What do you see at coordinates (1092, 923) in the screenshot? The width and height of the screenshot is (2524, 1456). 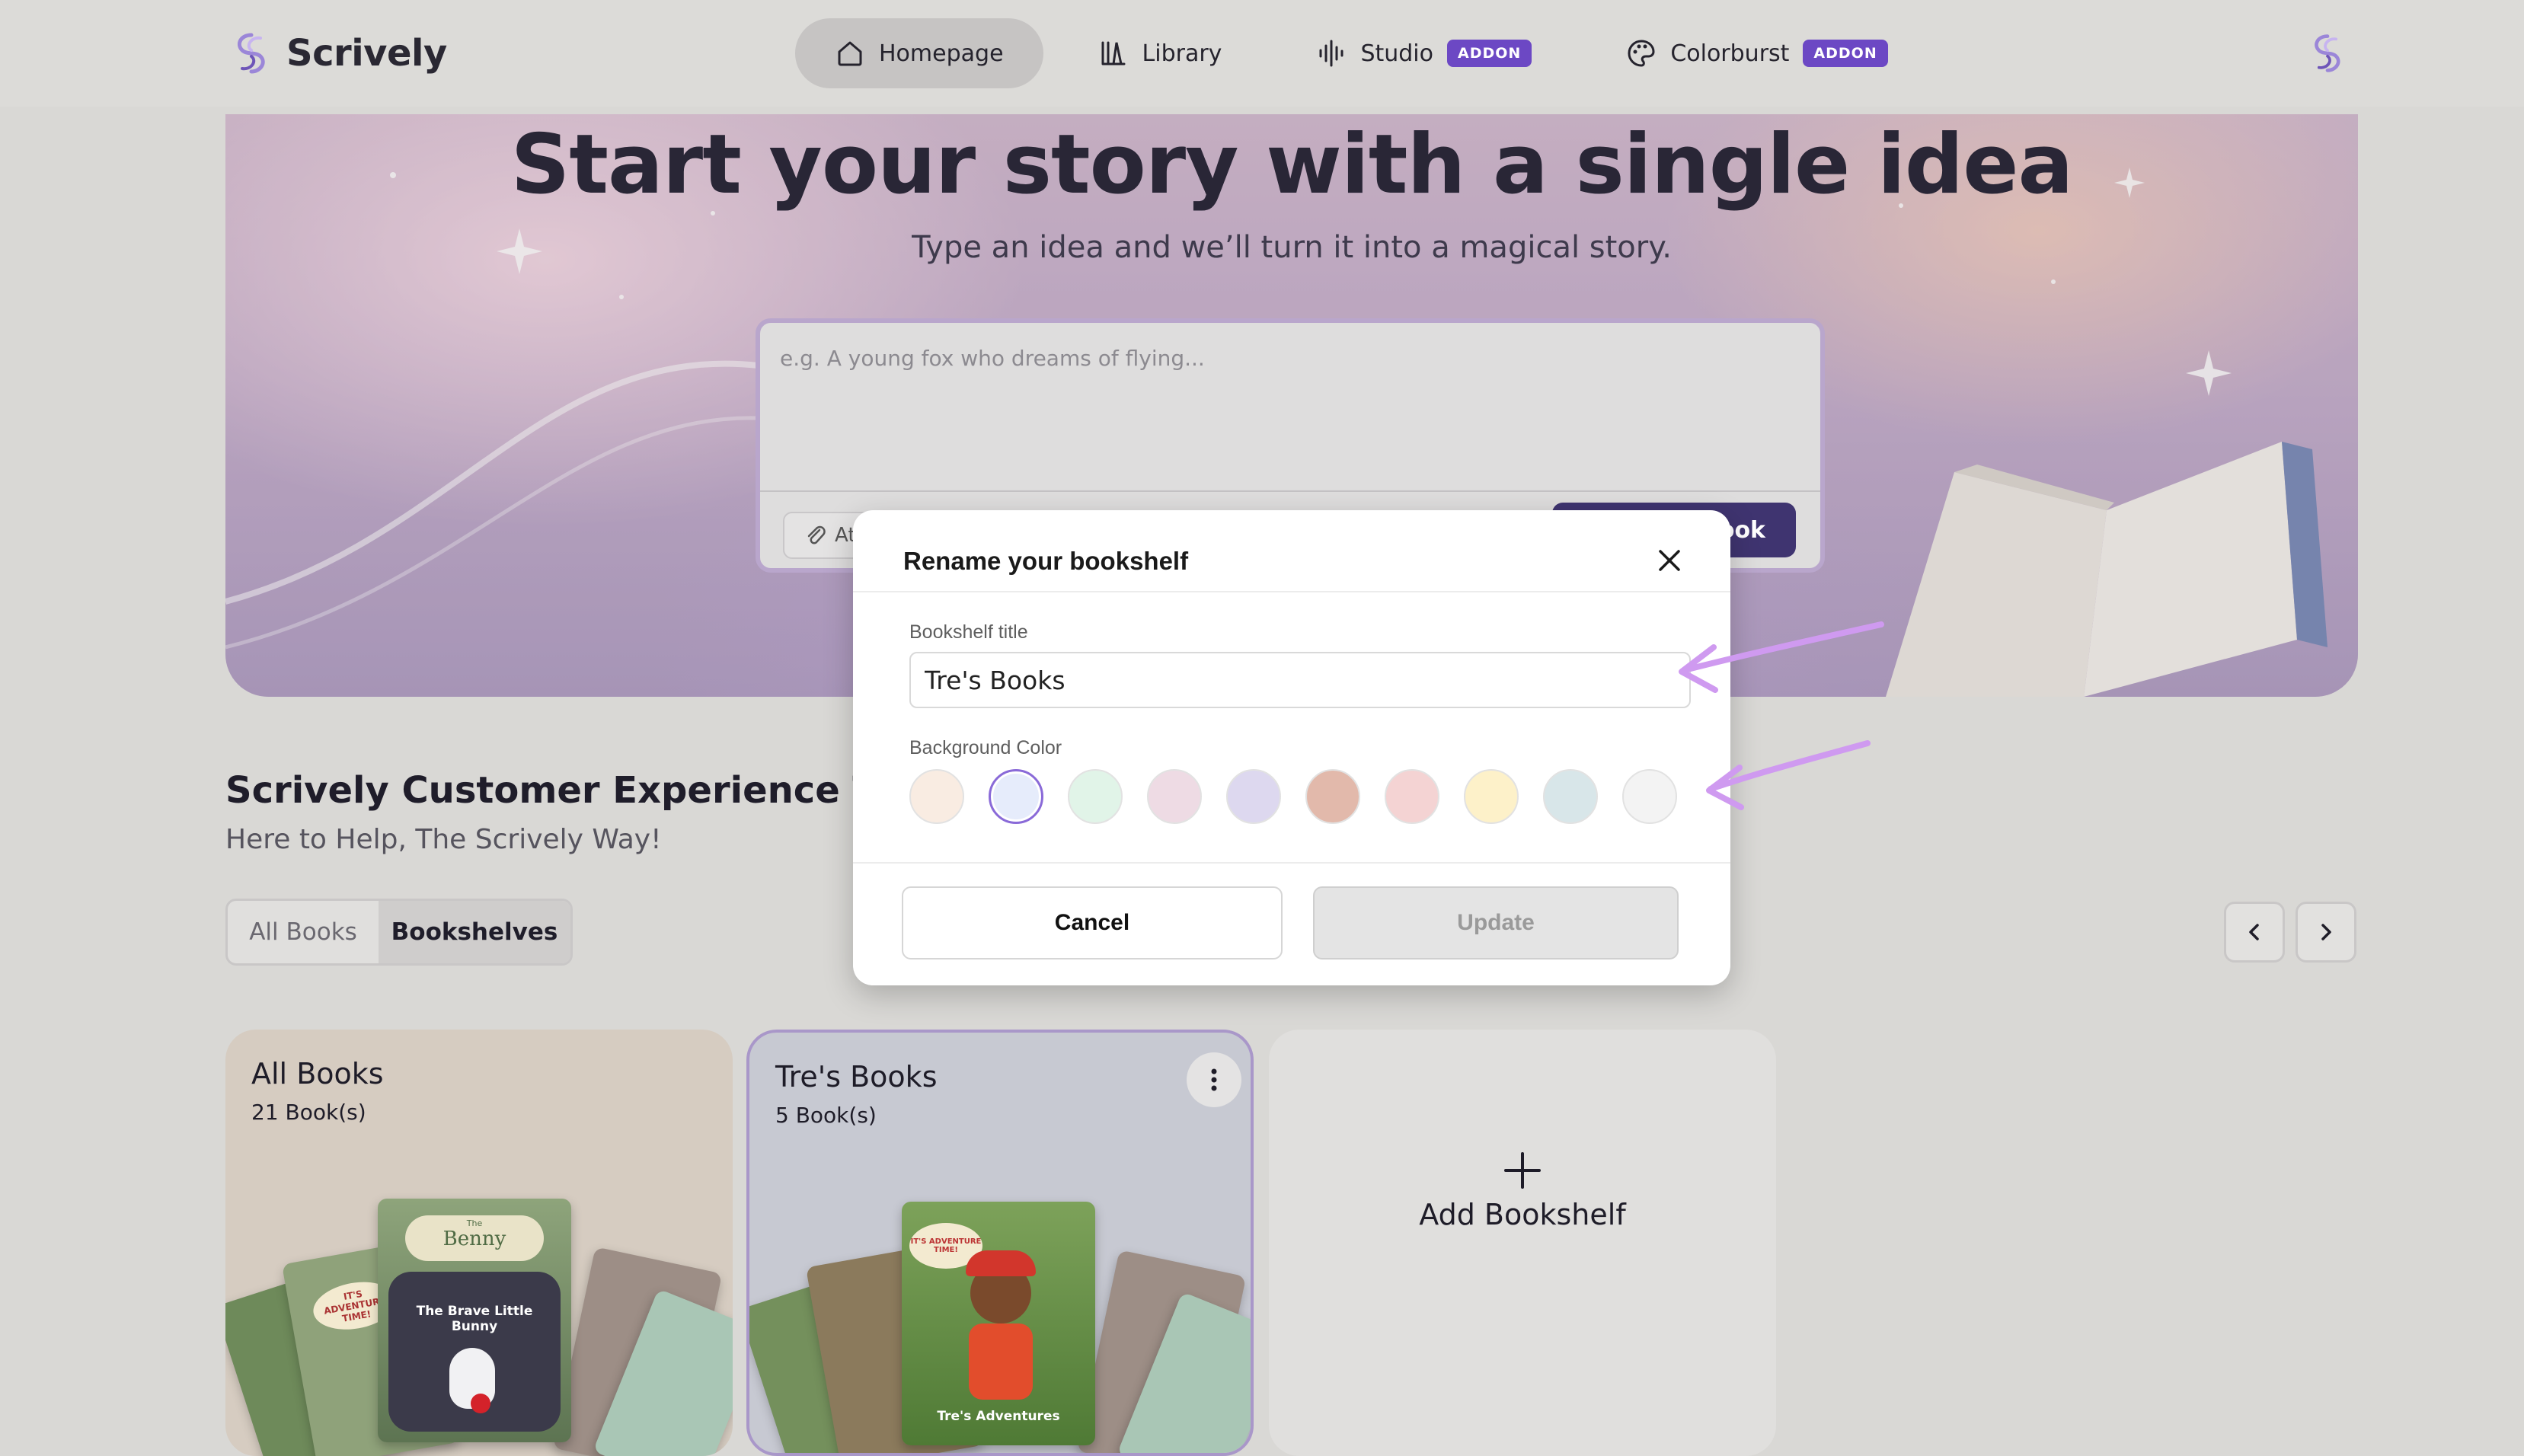 I see `cancel-button: Cancel` at bounding box center [1092, 923].